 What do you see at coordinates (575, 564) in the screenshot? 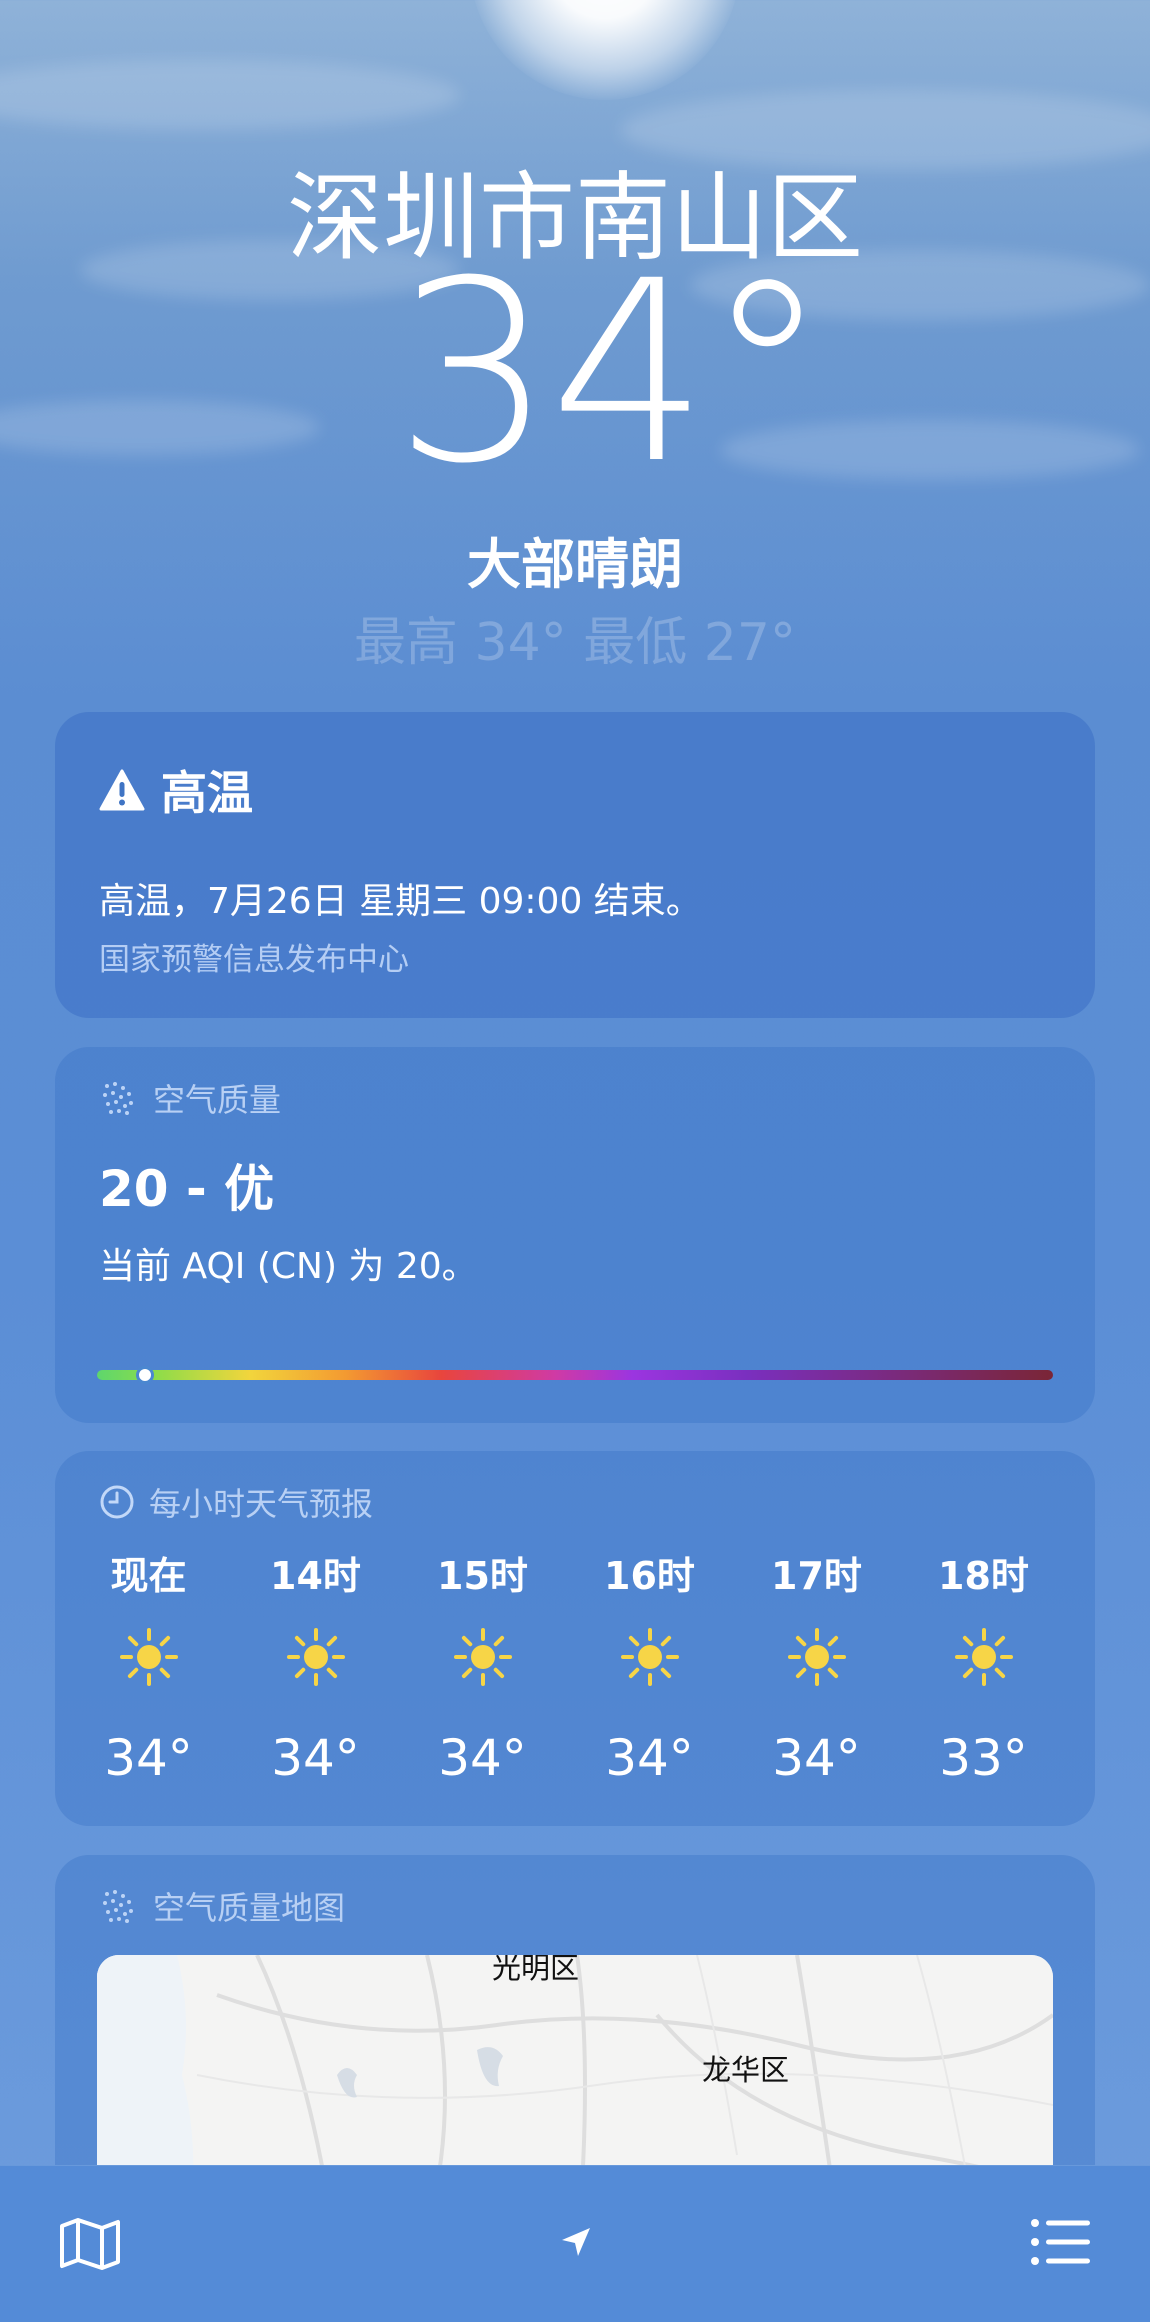
I see `weather-condition: 大部晴朗` at bounding box center [575, 564].